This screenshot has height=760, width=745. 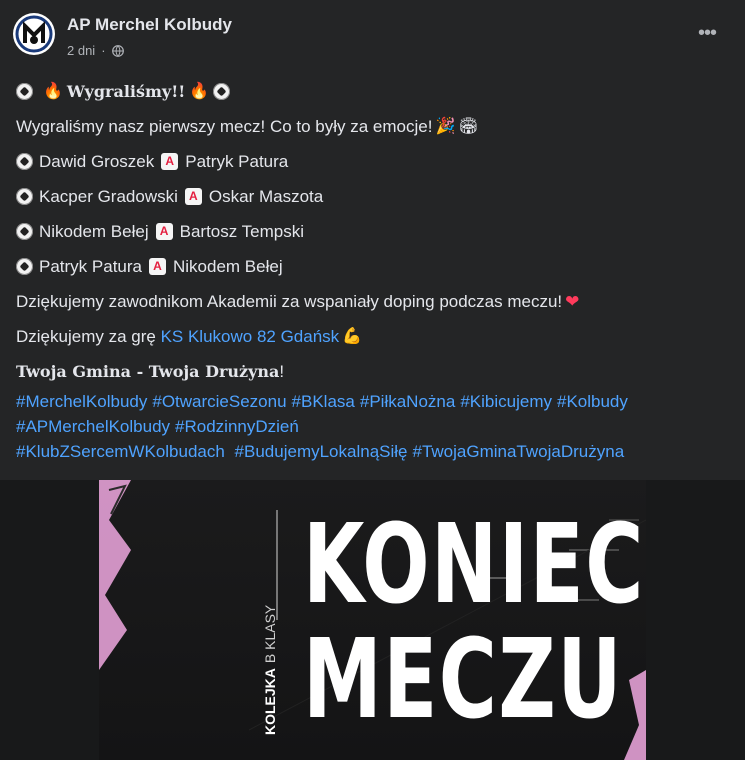 I want to click on goal-line: Dawid Groszek A Patryk Patura, so click(x=373, y=161).